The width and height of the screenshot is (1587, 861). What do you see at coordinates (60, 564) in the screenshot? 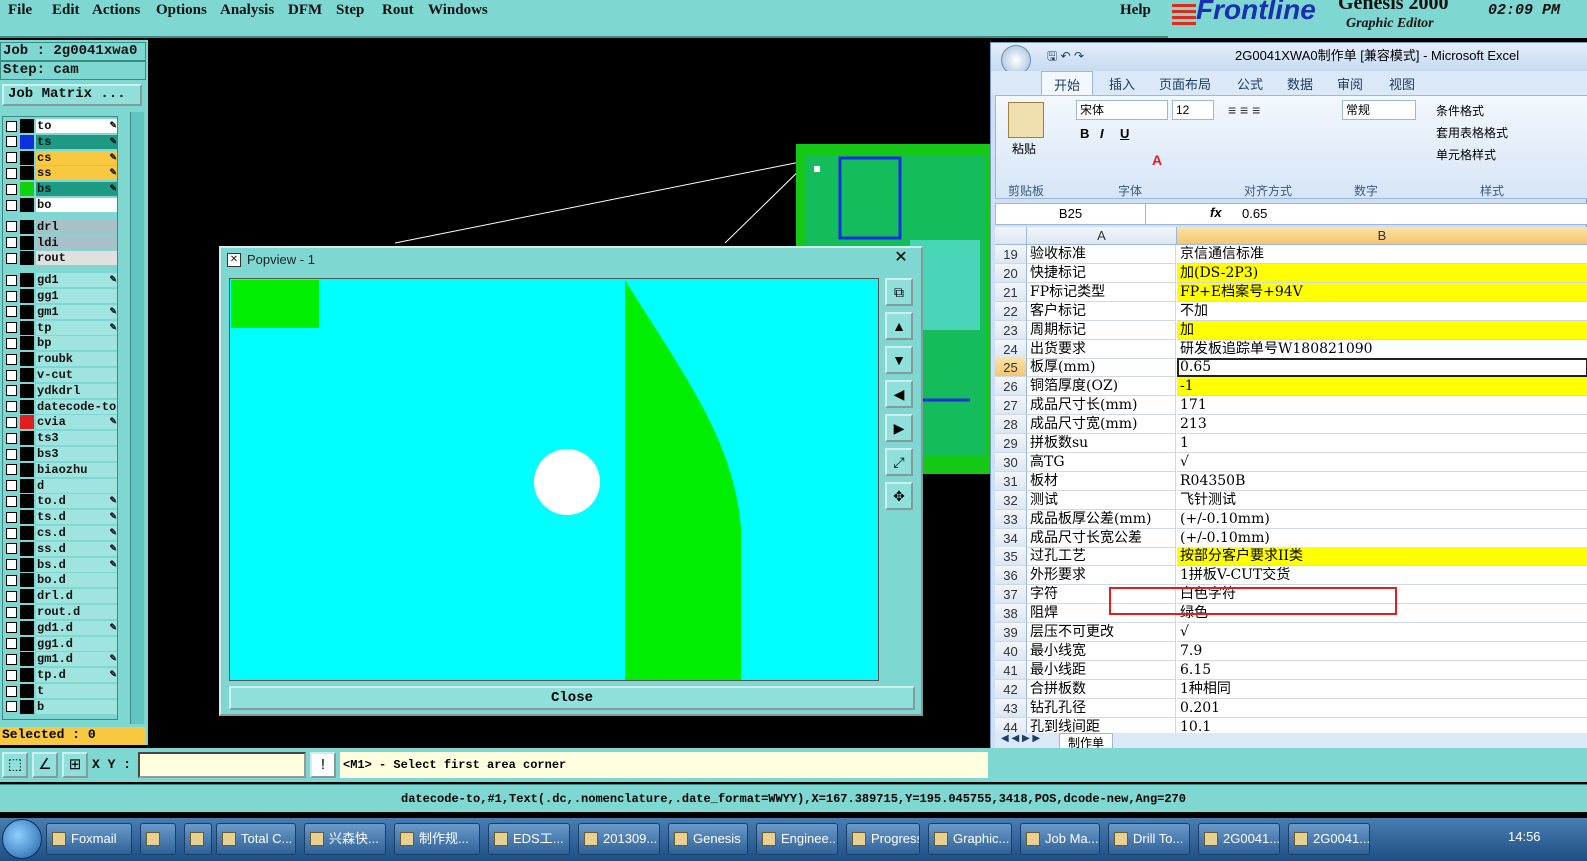
I see `layer-row: bs.d ✎` at bounding box center [60, 564].